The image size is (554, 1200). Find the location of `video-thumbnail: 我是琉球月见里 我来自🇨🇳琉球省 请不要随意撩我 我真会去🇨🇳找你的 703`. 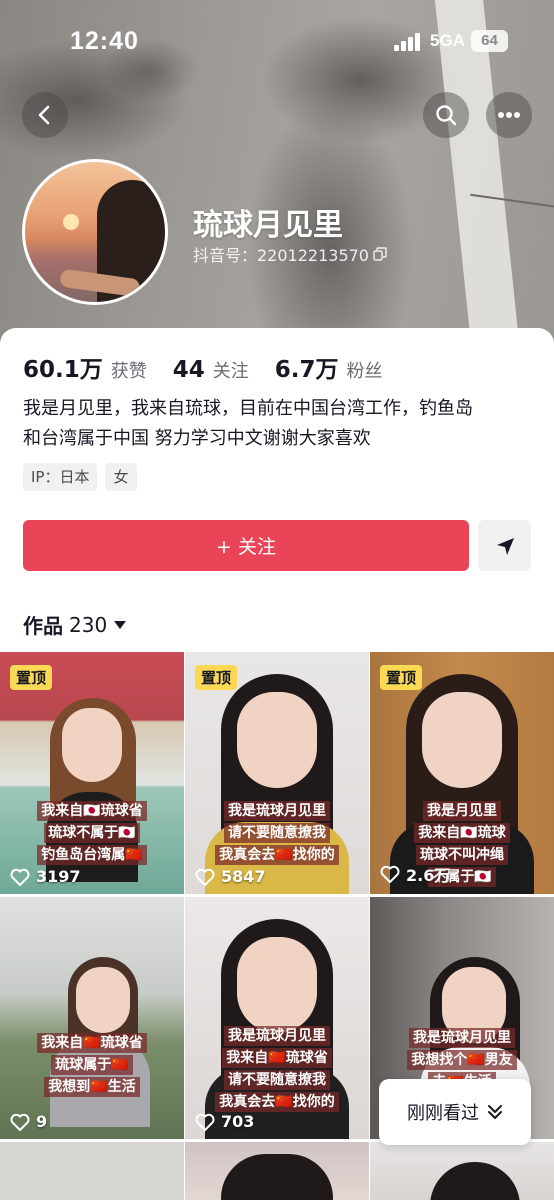

video-thumbnail: 我是琉球月见里 我来自🇨🇳琉球省 请不要随意撩我 我真会去🇨🇳找你的 703 is located at coordinates (277, 1018).